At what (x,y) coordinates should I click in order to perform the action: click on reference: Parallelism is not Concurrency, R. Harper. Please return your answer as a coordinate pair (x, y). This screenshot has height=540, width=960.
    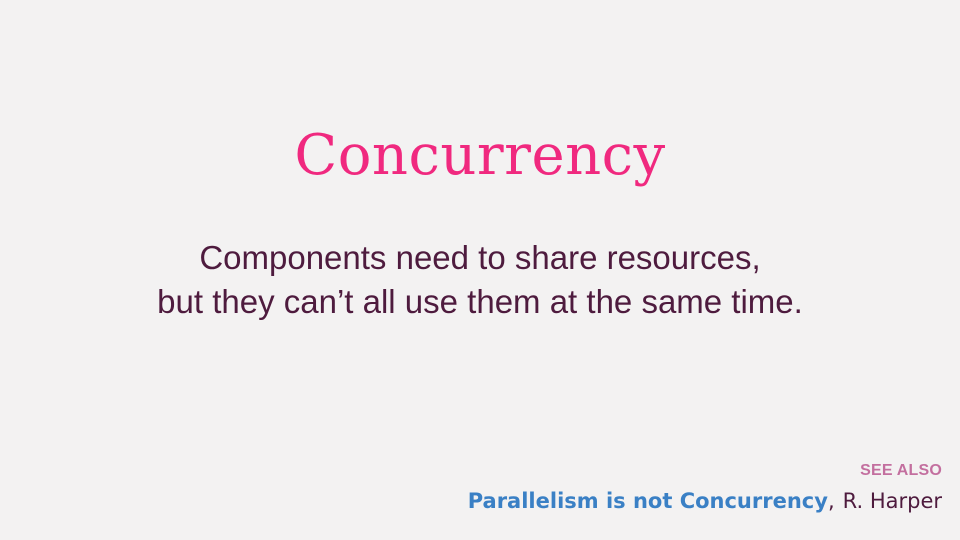
    Looking at the image, I should click on (705, 501).